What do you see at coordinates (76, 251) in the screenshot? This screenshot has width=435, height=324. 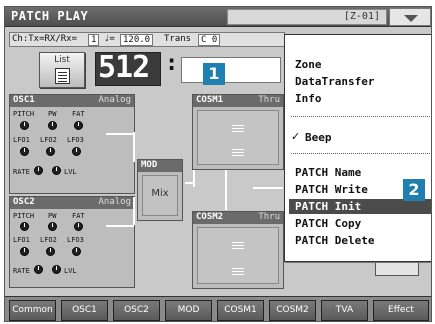 I see `osc2-lfo3-knob` at bounding box center [76, 251].